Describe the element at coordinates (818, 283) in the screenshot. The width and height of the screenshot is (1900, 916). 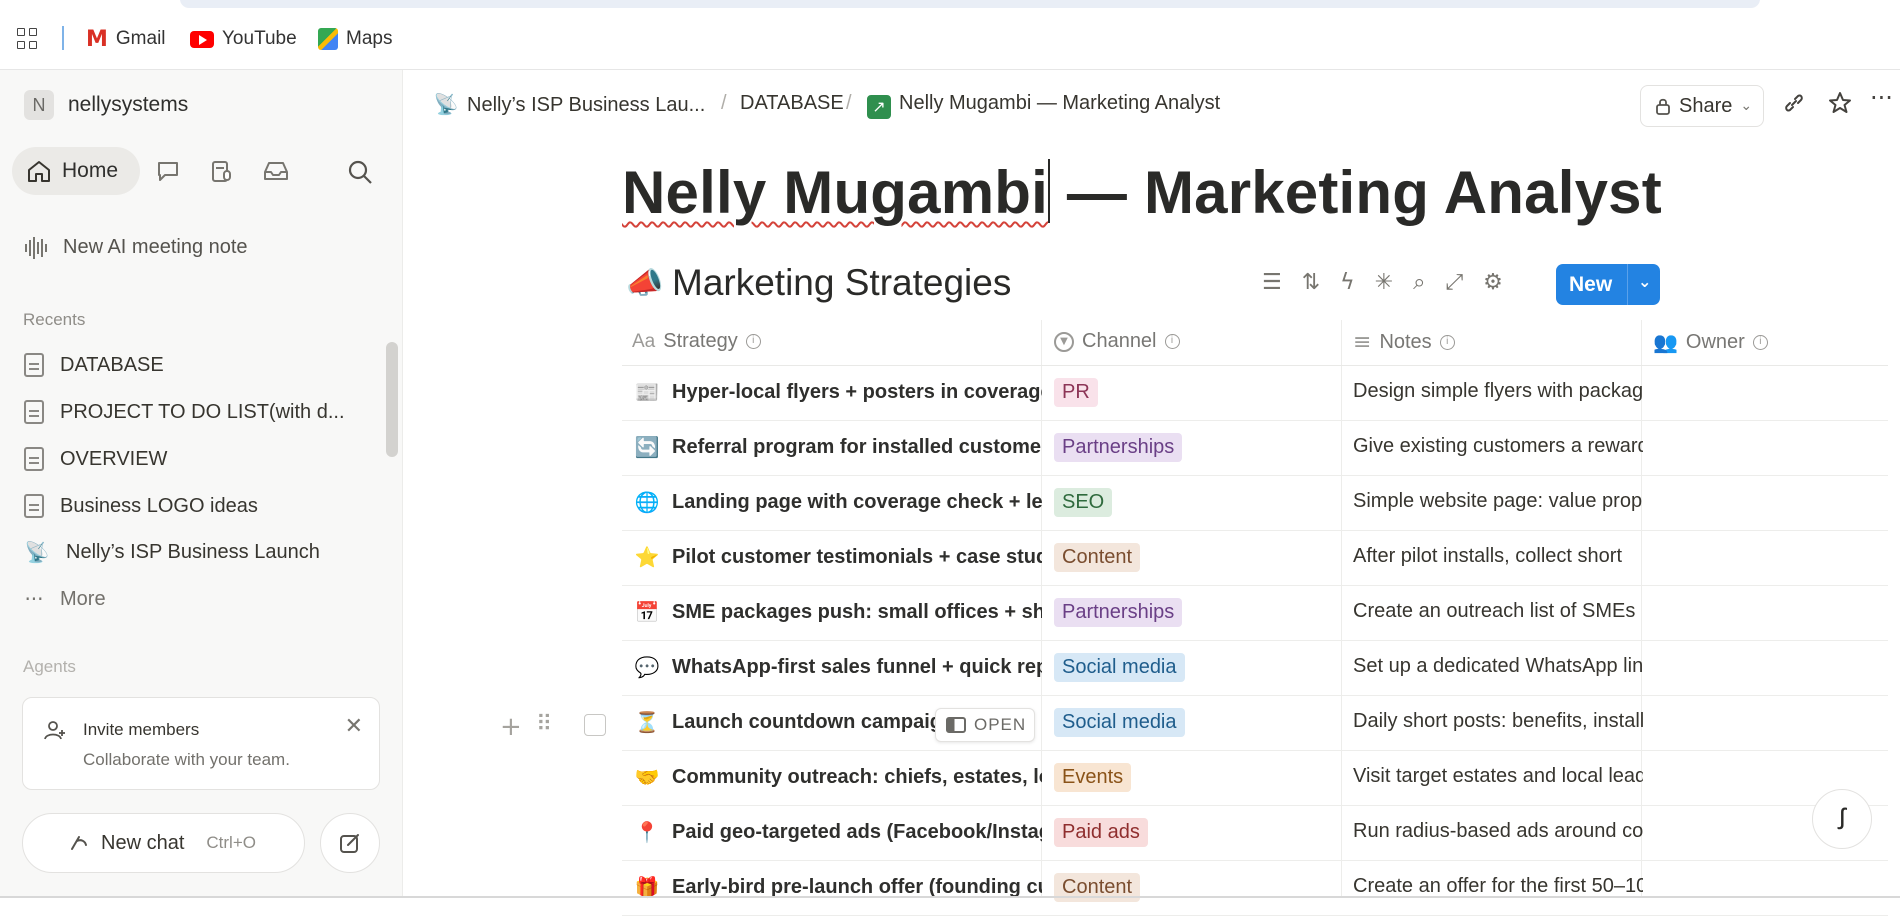
I see `database-title: 📣 Marketing Strategies` at that location.